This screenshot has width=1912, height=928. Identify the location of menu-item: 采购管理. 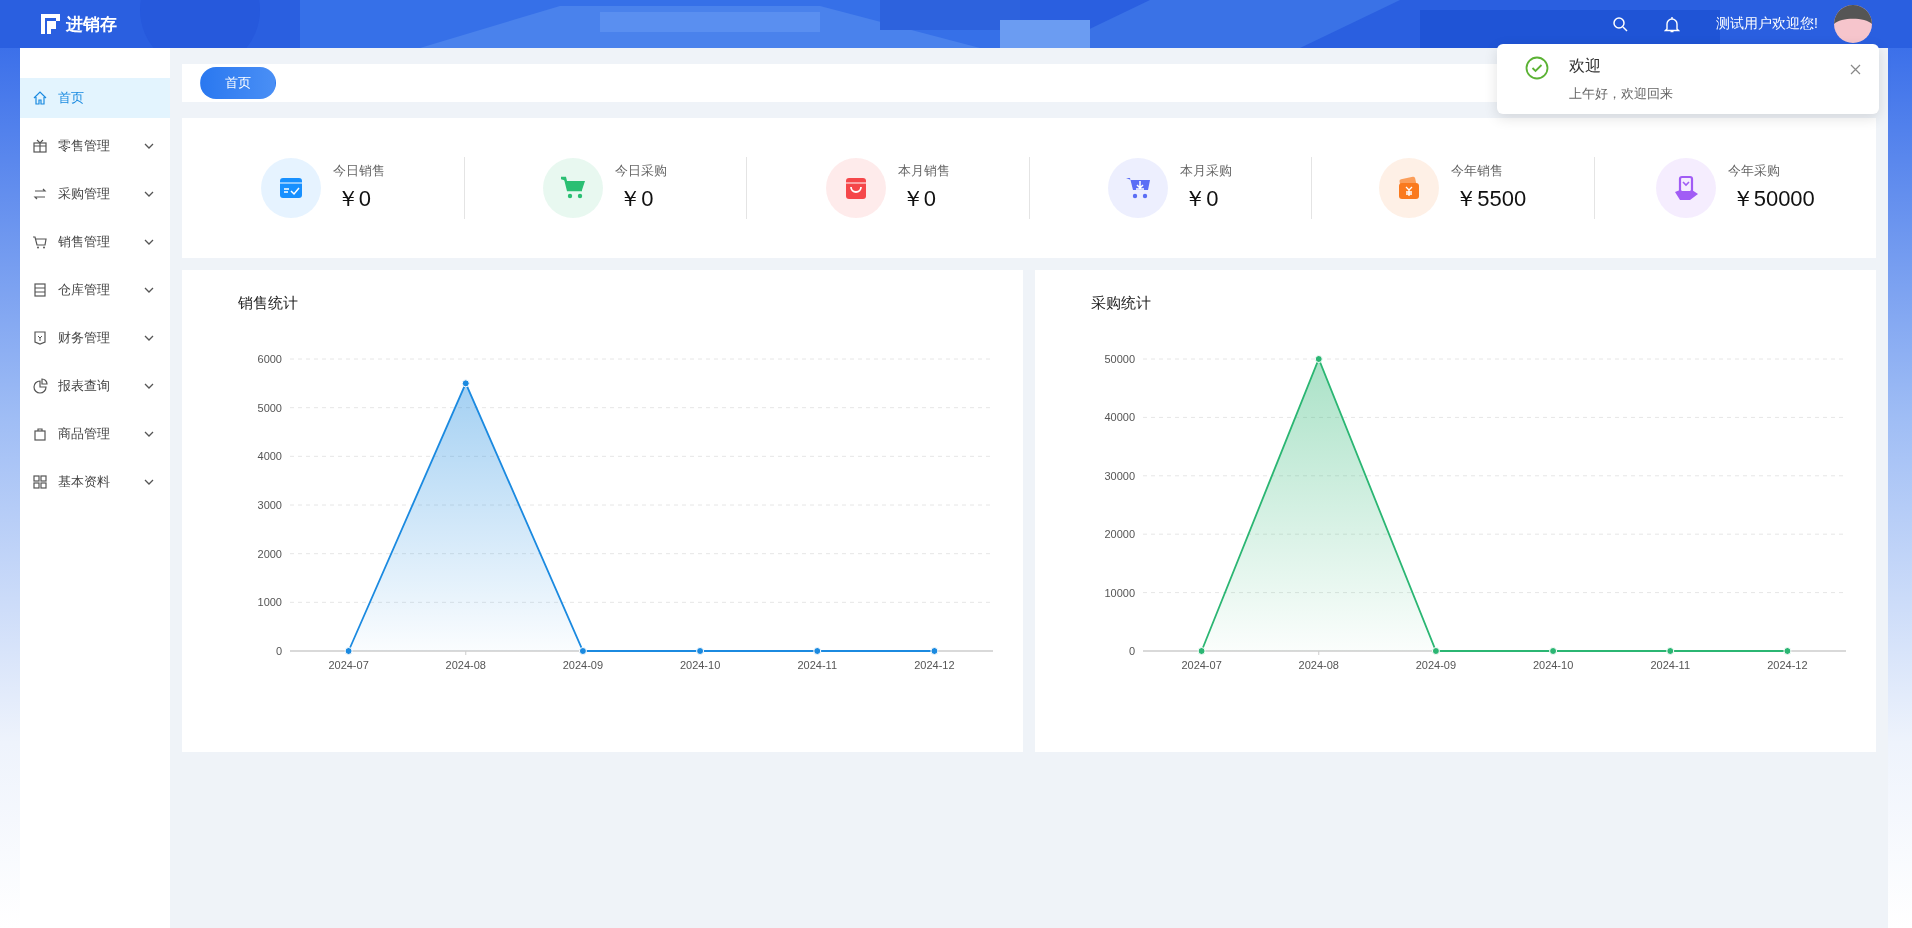
(95, 194).